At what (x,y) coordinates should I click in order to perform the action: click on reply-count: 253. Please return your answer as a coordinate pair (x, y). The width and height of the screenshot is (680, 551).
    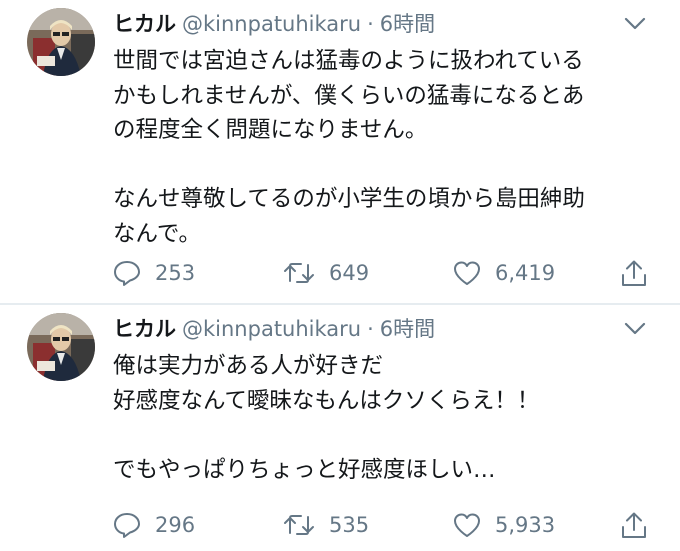
    Looking at the image, I should click on (175, 273).